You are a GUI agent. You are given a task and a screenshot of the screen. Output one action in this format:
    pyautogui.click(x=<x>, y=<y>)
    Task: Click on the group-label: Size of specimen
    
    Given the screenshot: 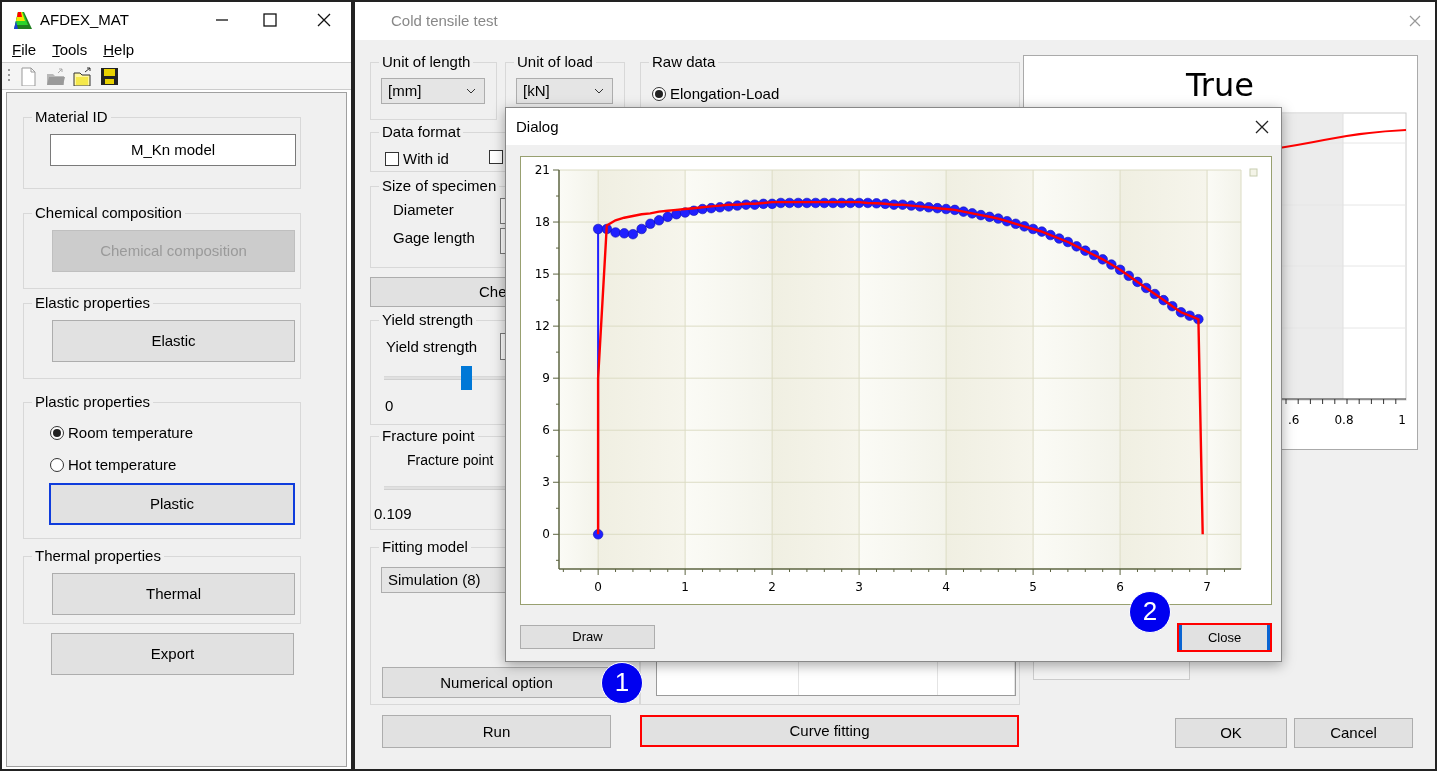 What is the action you would take?
    pyautogui.click(x=439, y=186)
    